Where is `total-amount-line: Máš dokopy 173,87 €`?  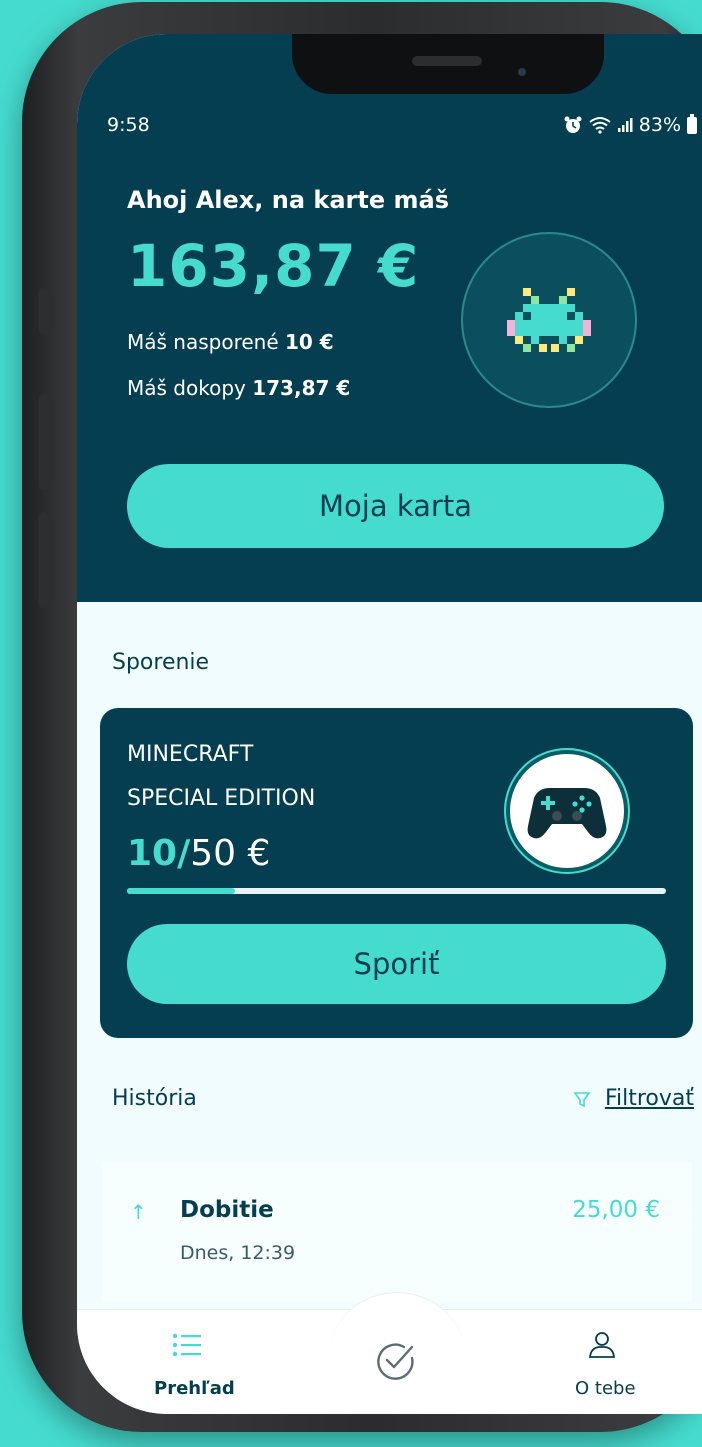
total-amount-line: Máš dokopy 173,87 € is located at coordinates (238, 388).